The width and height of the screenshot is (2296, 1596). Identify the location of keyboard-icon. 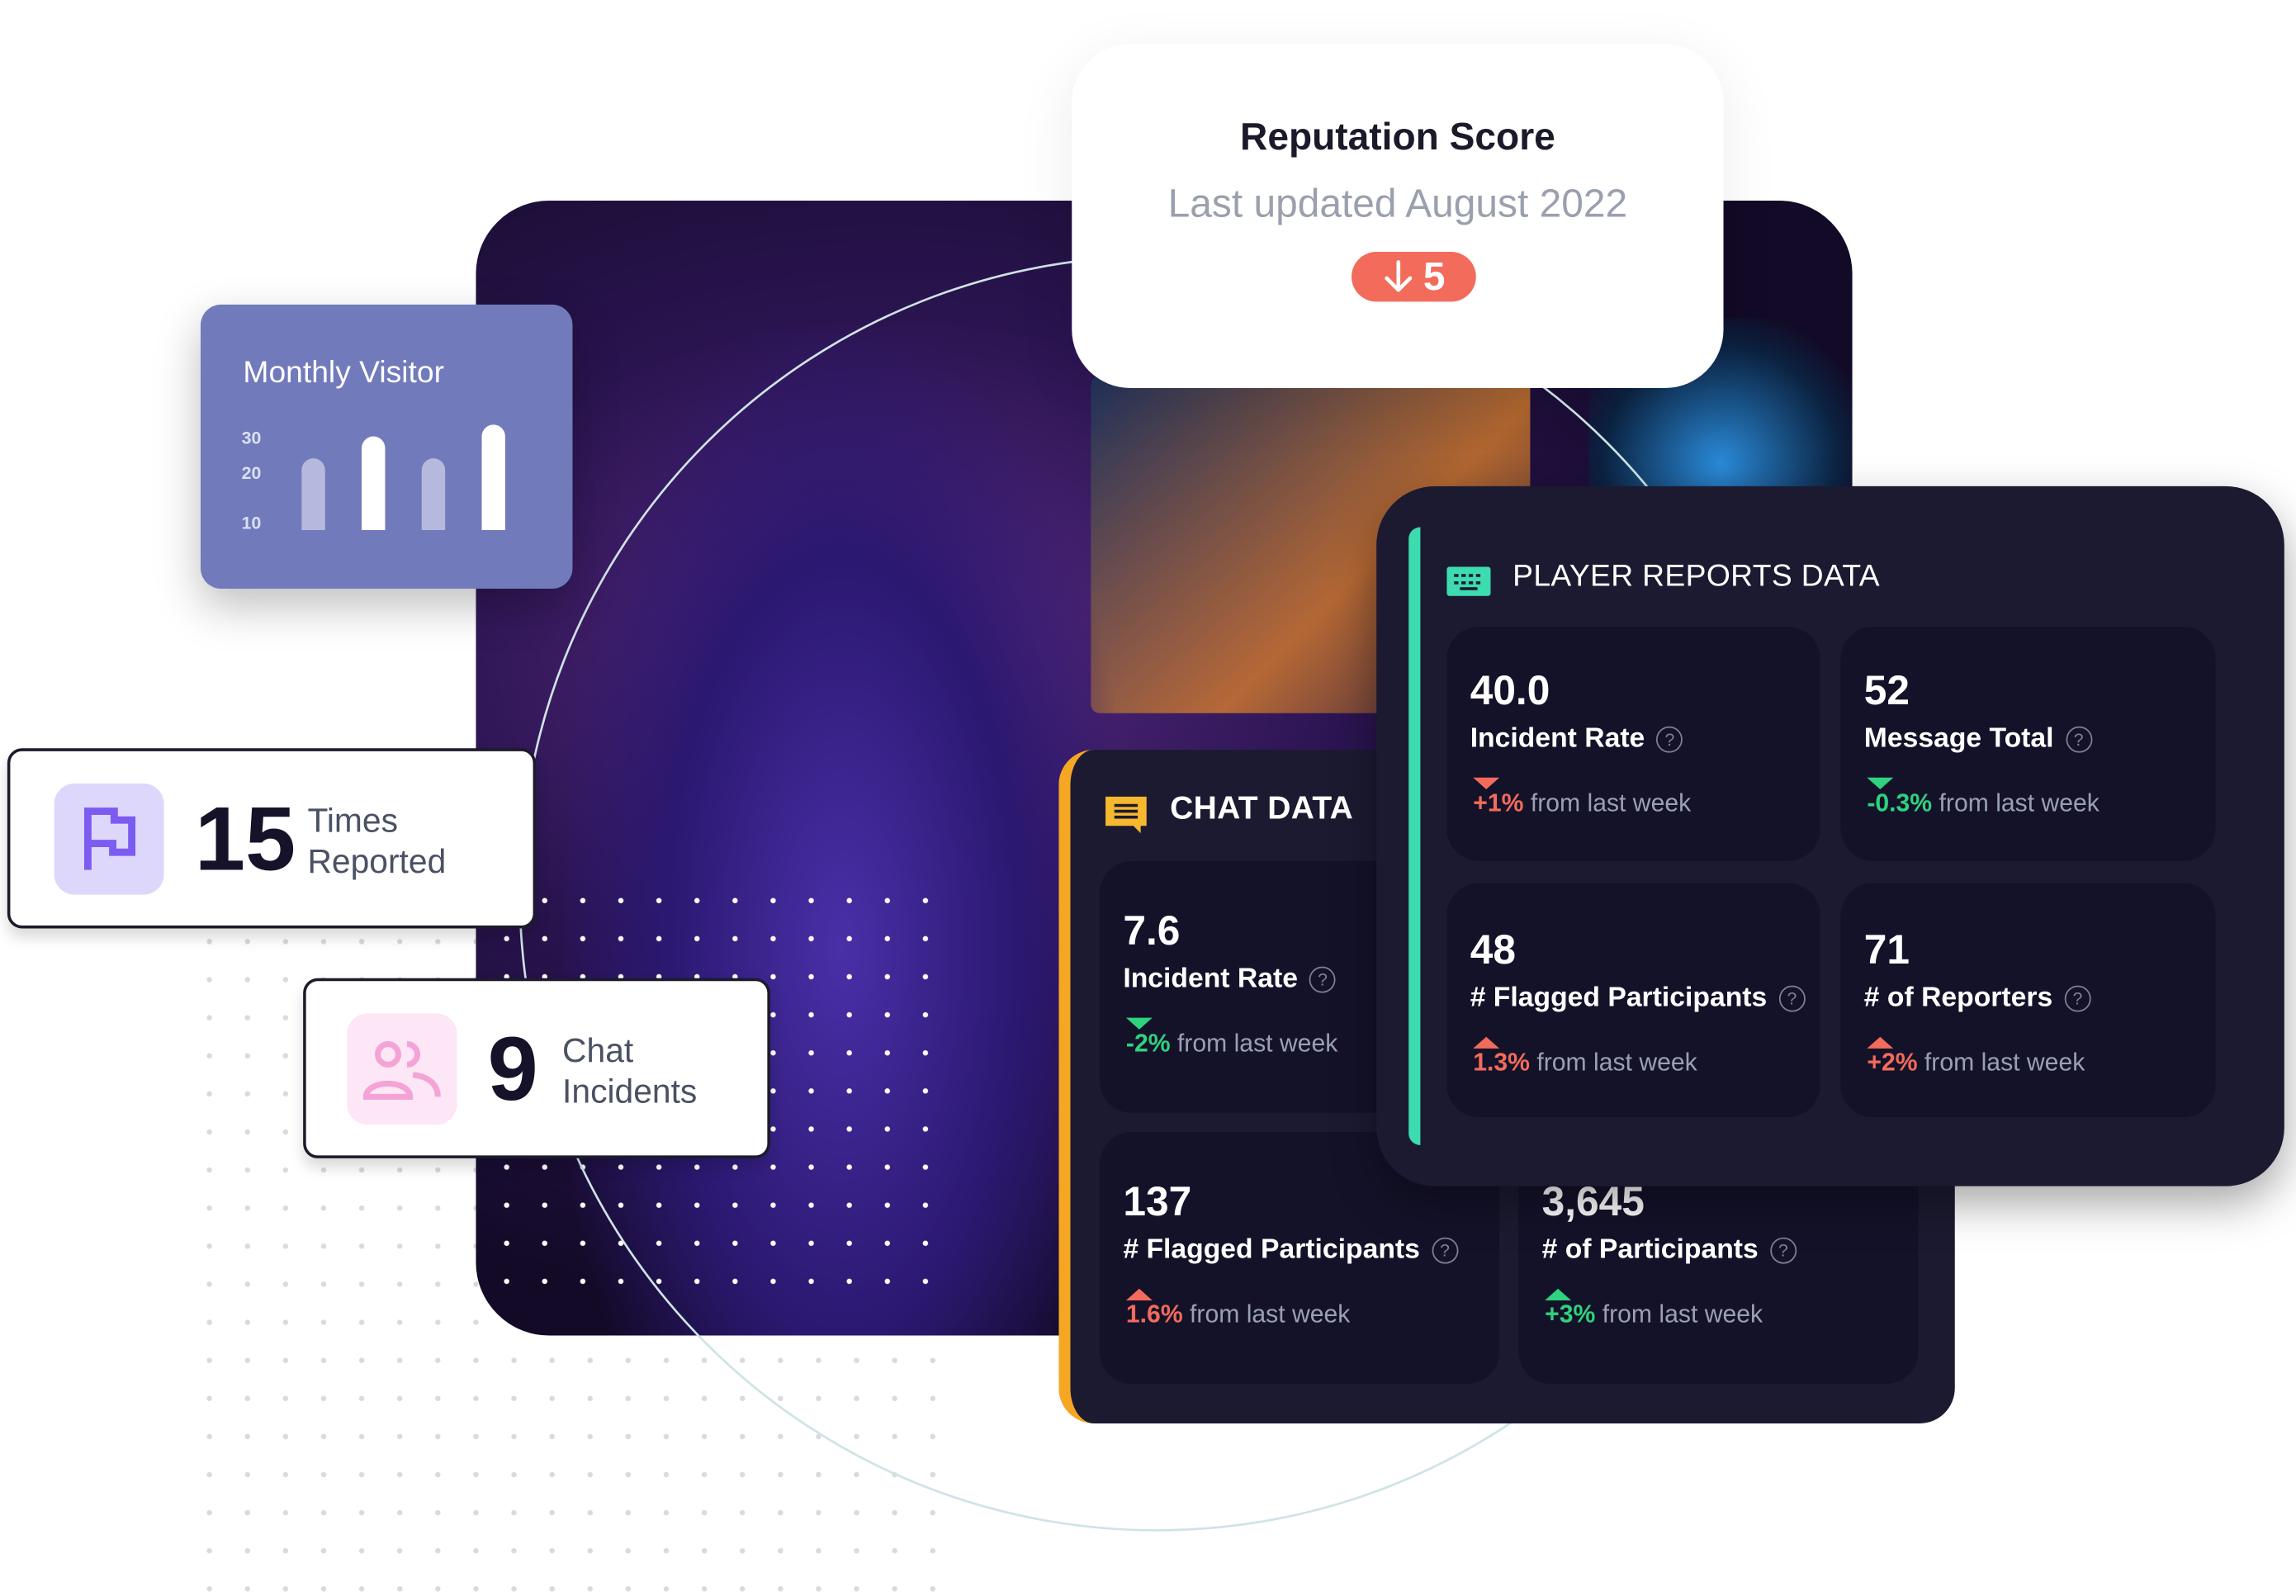
(1468, 581).